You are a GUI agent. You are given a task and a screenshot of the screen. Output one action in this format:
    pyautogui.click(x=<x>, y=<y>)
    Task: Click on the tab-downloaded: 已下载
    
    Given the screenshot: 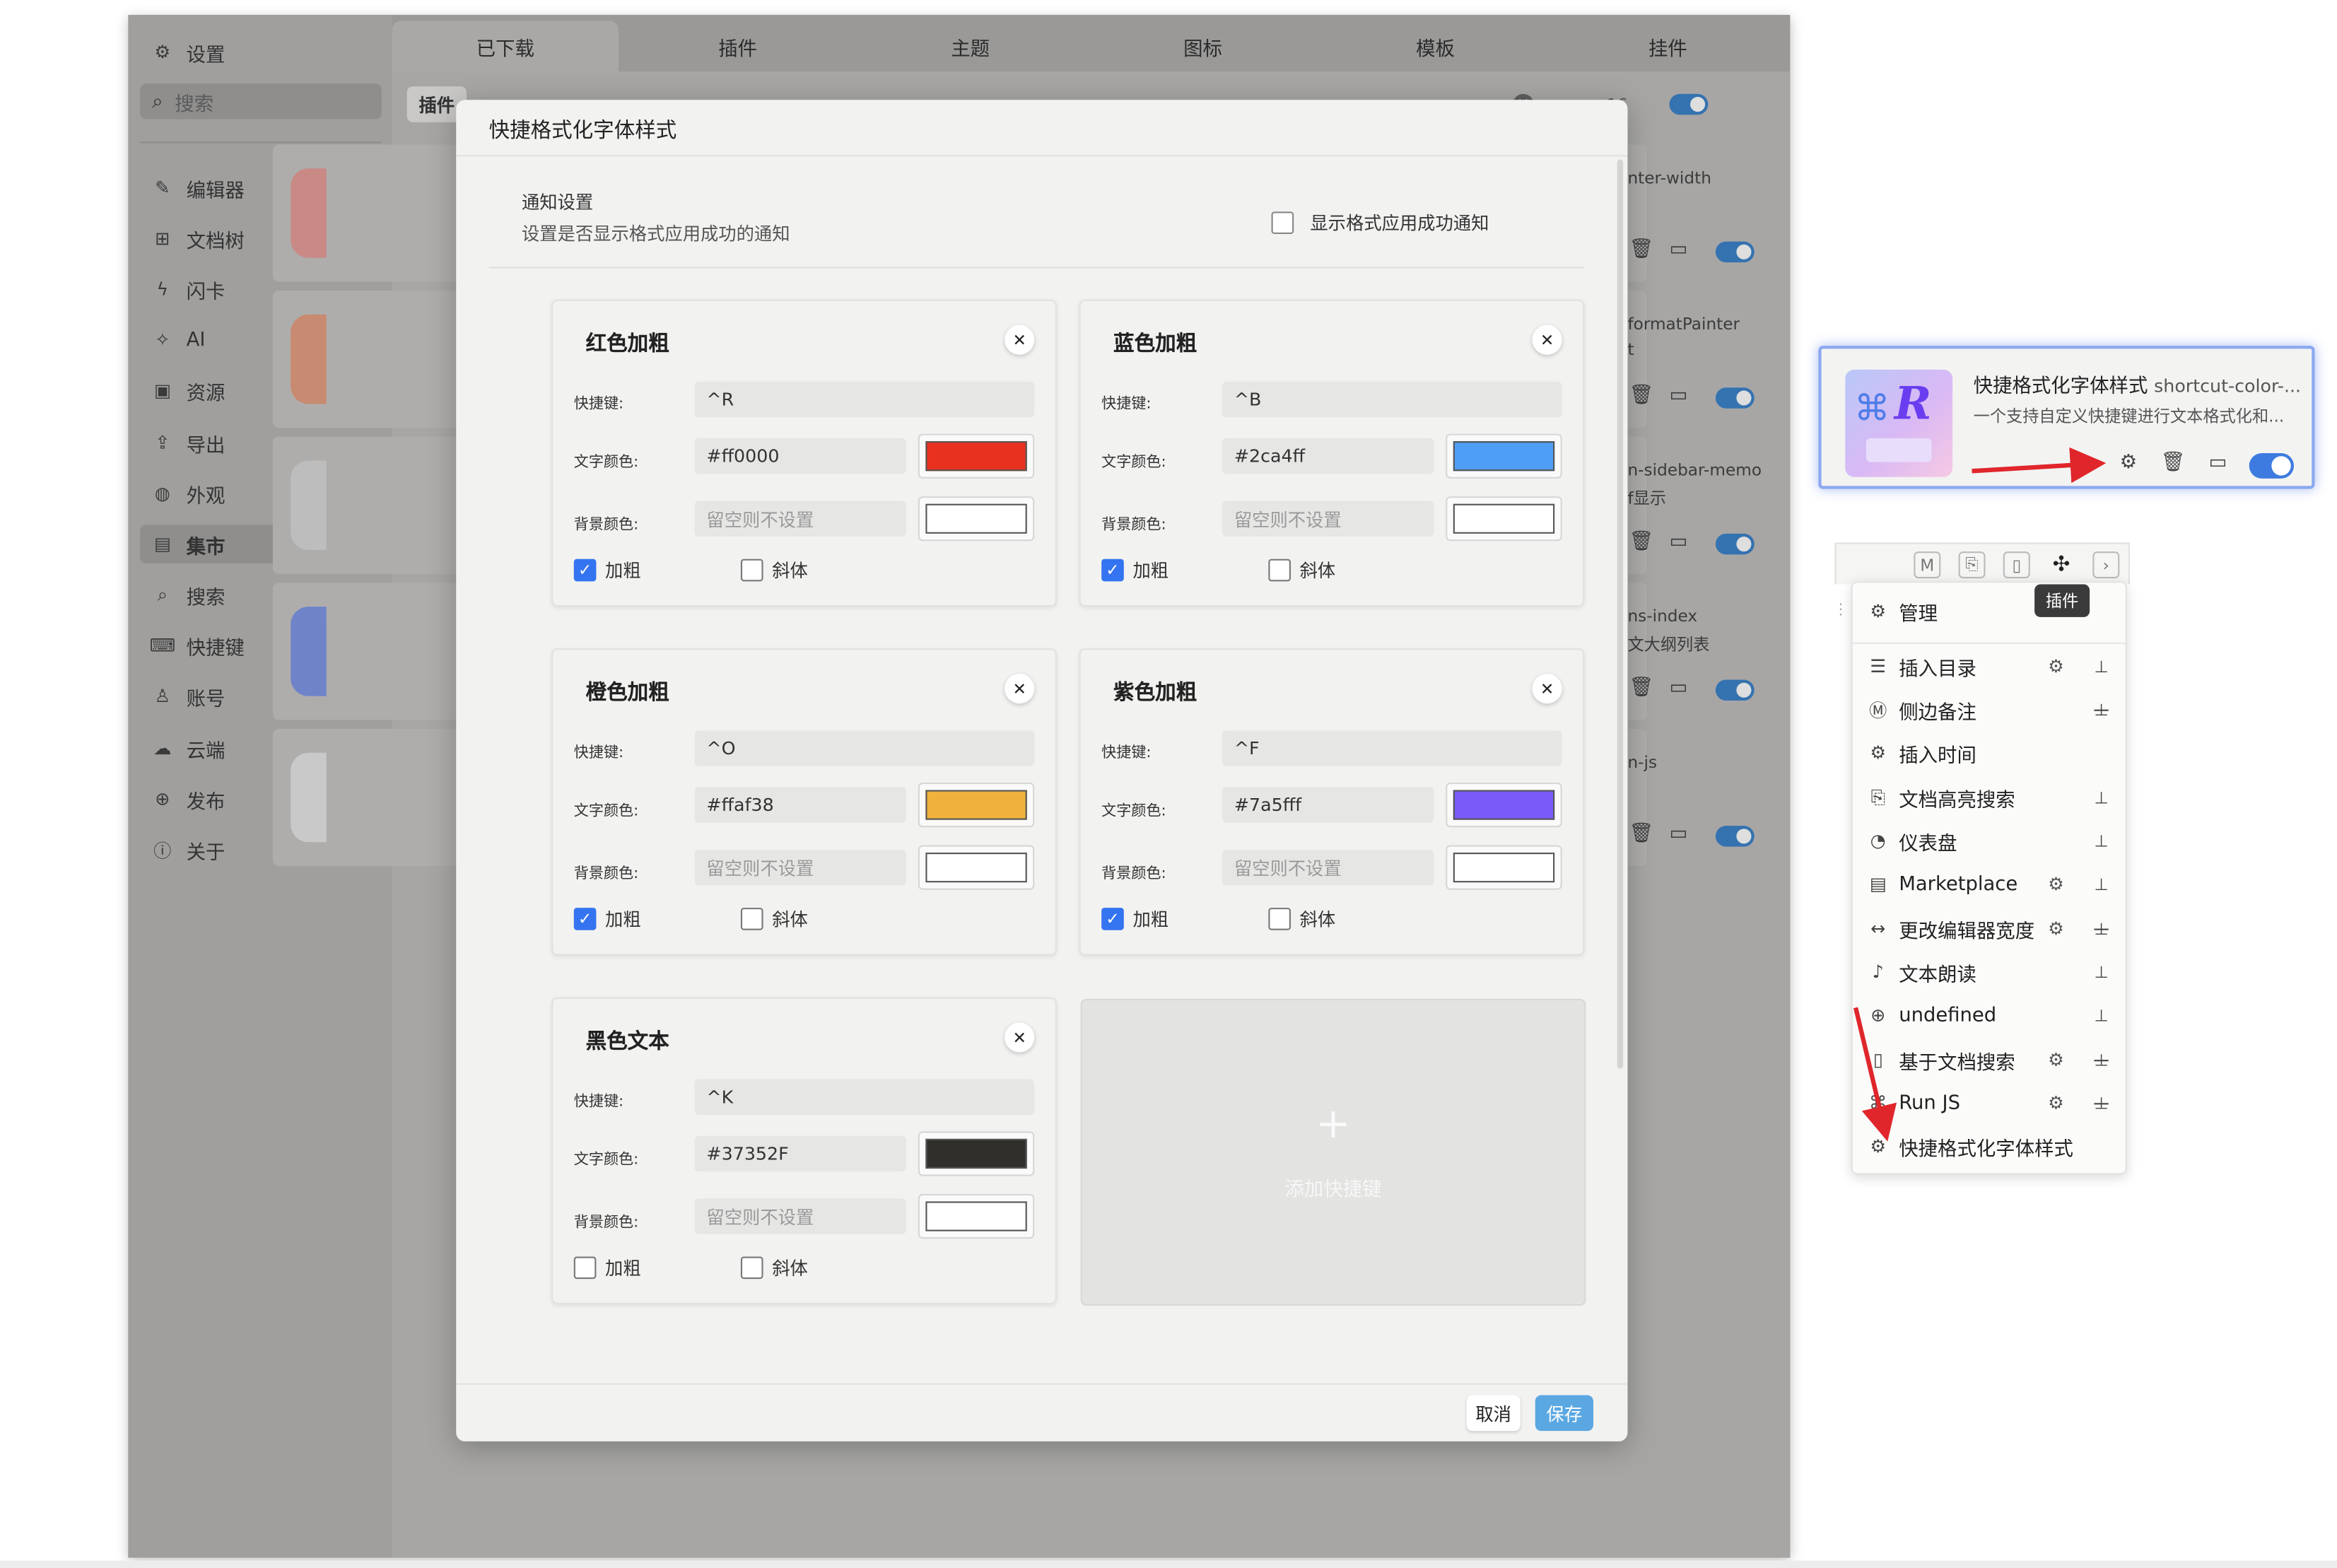 What is the action you would take?
    pyautogui.click(x=505, y=47)
    